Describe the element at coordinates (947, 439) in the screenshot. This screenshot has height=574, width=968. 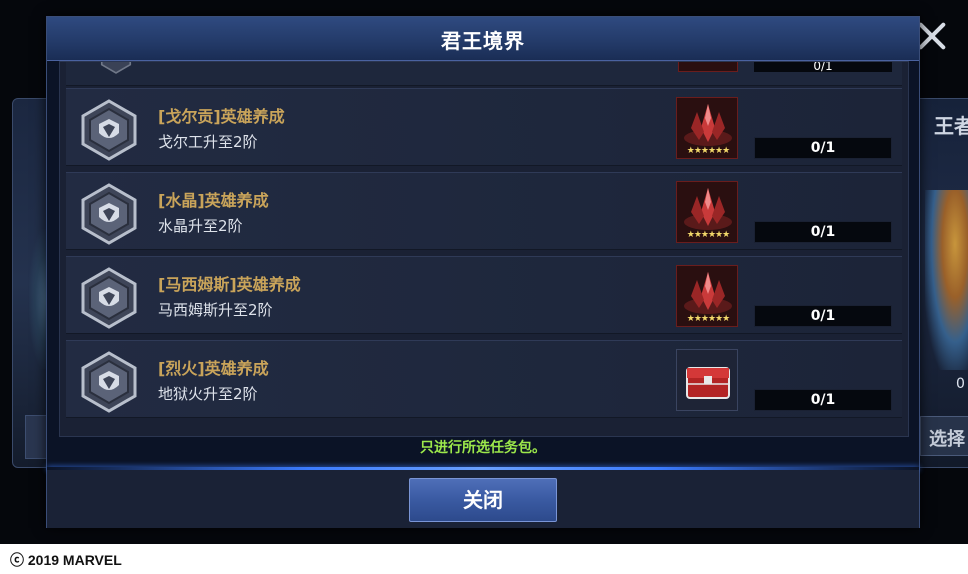
I see `background-select-label: 选择` at that location.